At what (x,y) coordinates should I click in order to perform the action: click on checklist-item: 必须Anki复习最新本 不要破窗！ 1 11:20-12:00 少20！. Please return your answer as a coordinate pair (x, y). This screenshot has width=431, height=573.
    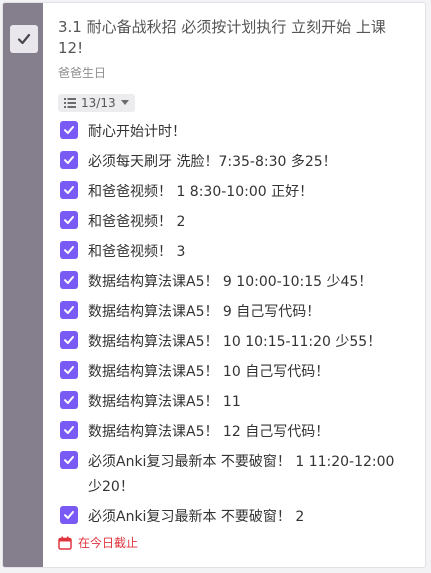
    Looking at the image, I should click on (235, 474).